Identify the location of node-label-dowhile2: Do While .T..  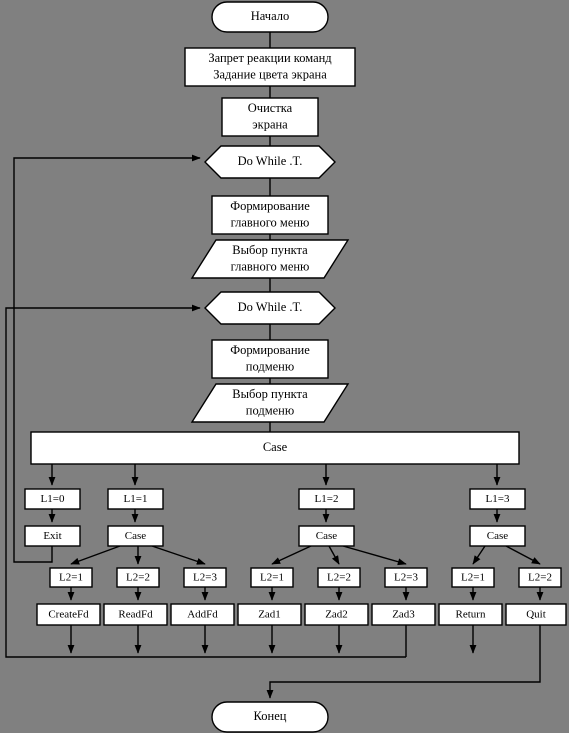
(270, 307).